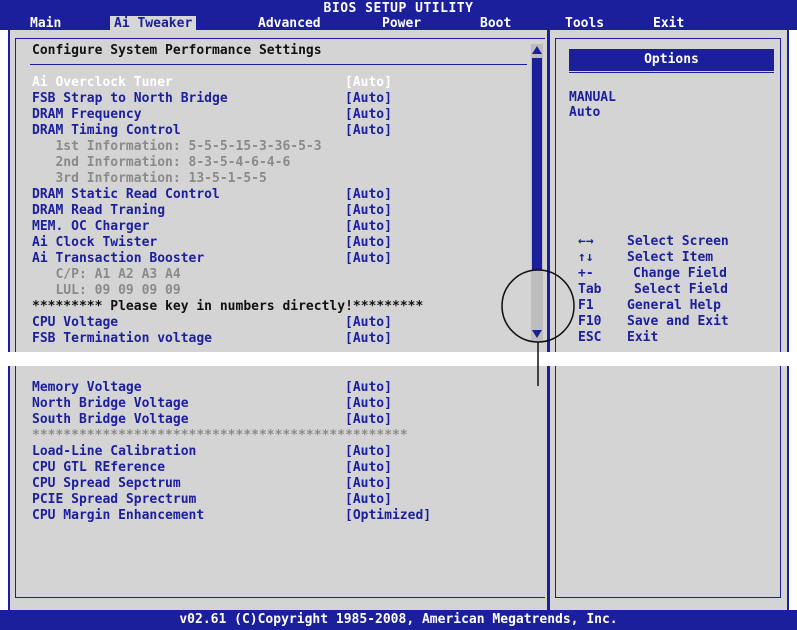 Image resolution: width=797 pixels, height=630 pixels. Describe the element at coordinates (584, 112) in the screenshot. I see `option-auto: Auto` at that location.